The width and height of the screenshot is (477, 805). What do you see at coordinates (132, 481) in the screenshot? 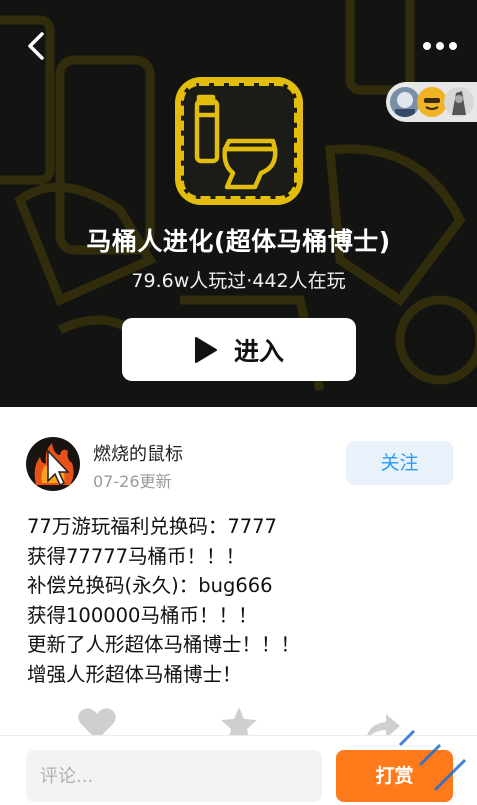
I see `post-date: 07-26更新` at bounding box center [132, 481].